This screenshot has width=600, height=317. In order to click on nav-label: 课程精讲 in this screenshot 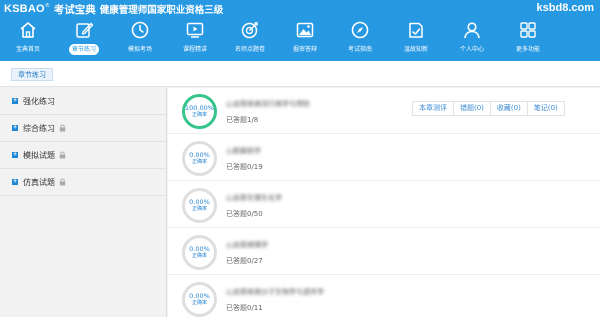, I will do `click(194, 49)`.